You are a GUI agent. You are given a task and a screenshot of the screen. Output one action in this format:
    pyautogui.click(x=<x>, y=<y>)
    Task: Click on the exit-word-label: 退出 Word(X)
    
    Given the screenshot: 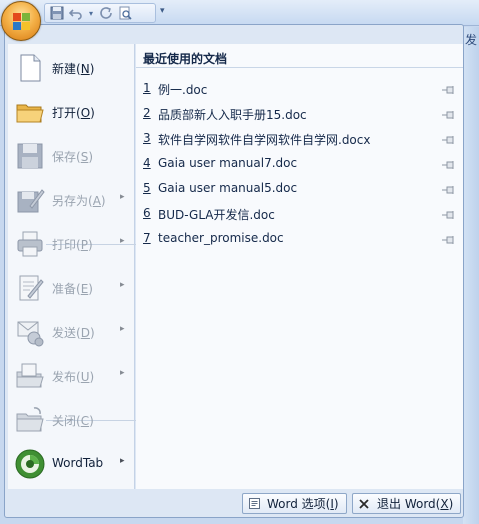 What is the action you would take?
    pyautogui.click(x=415, y=504)
    